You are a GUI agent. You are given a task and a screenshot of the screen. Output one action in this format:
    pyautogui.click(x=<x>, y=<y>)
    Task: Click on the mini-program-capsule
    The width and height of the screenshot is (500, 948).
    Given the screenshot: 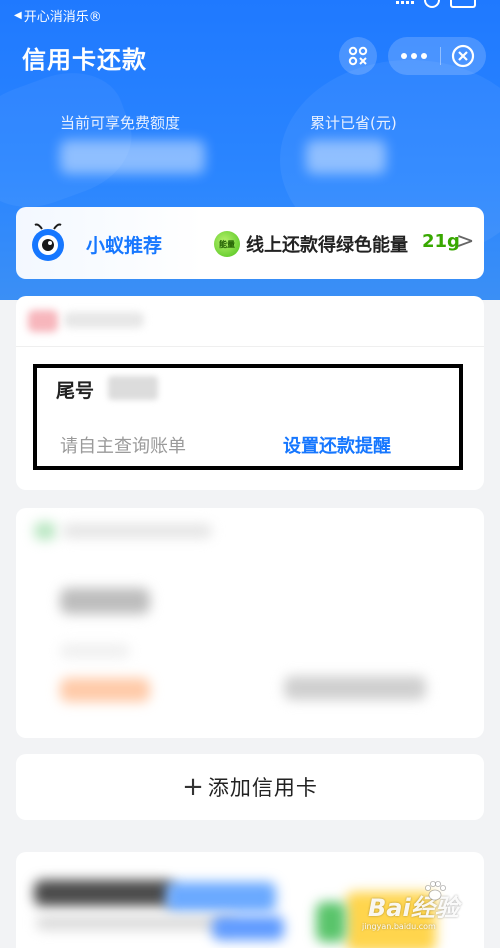 What is the action you would take?
    pyautogui.click(x=437, y=56)
    